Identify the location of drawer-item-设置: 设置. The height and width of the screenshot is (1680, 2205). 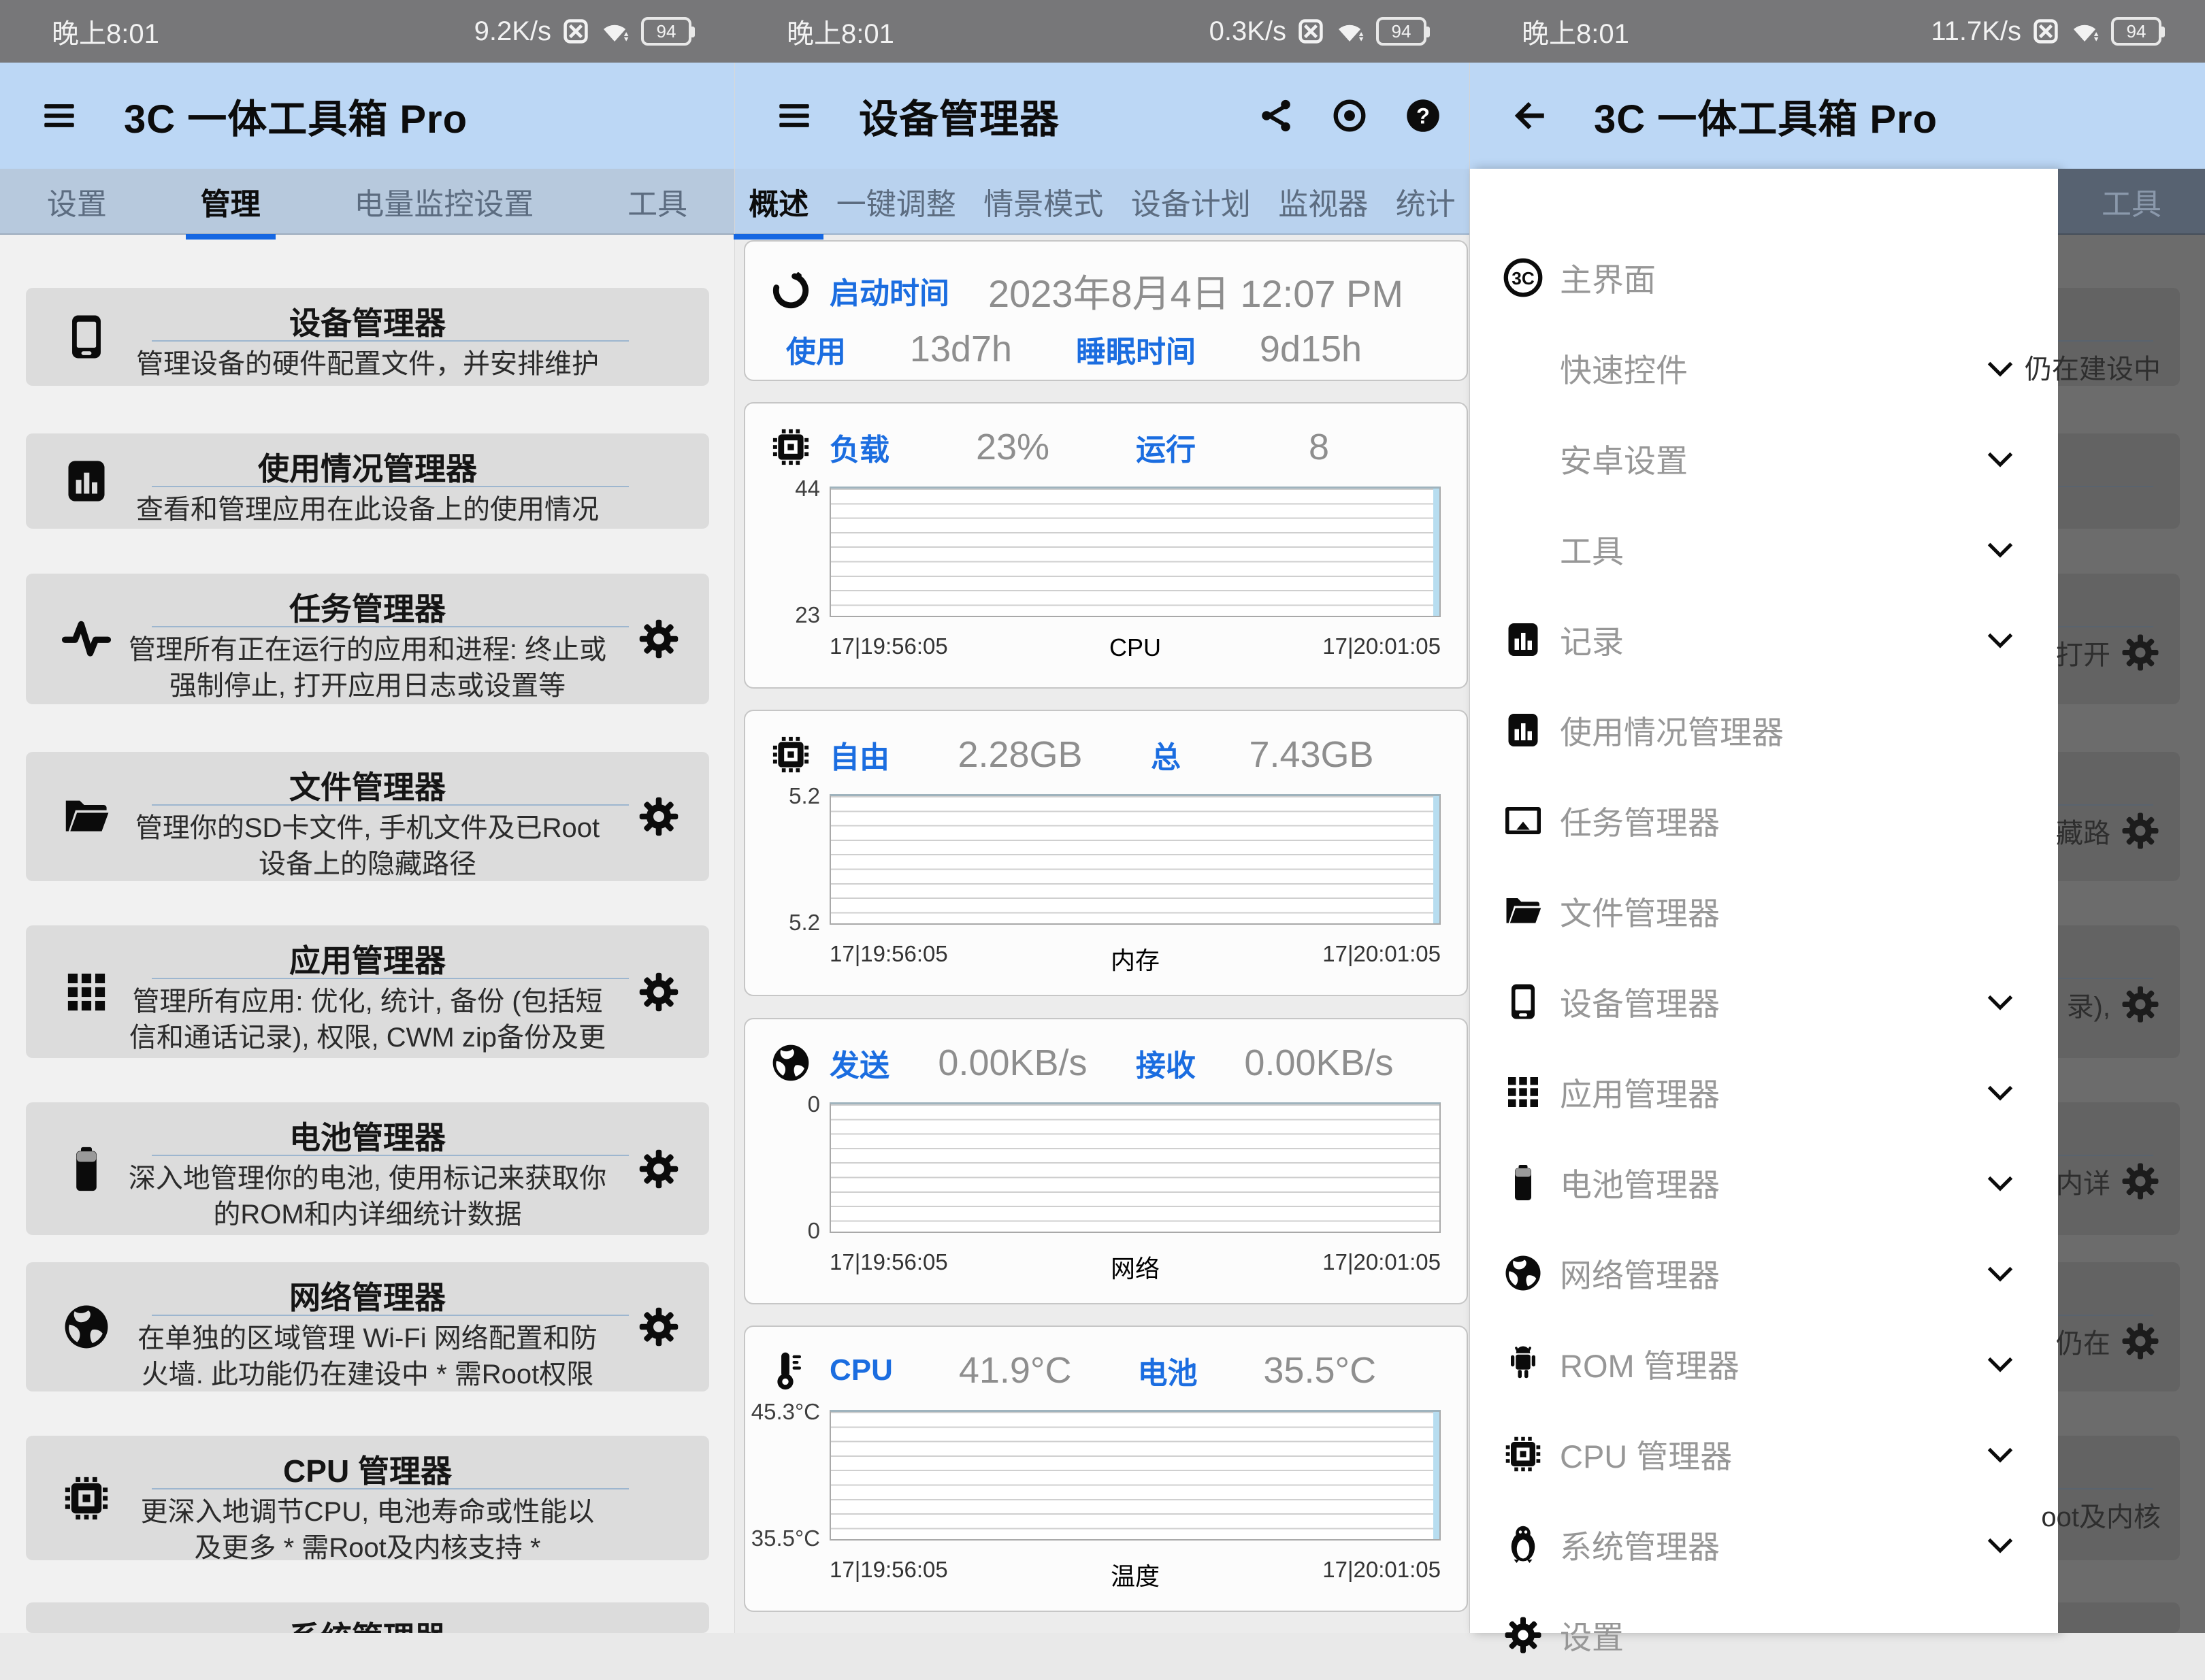
(1764, 1635).